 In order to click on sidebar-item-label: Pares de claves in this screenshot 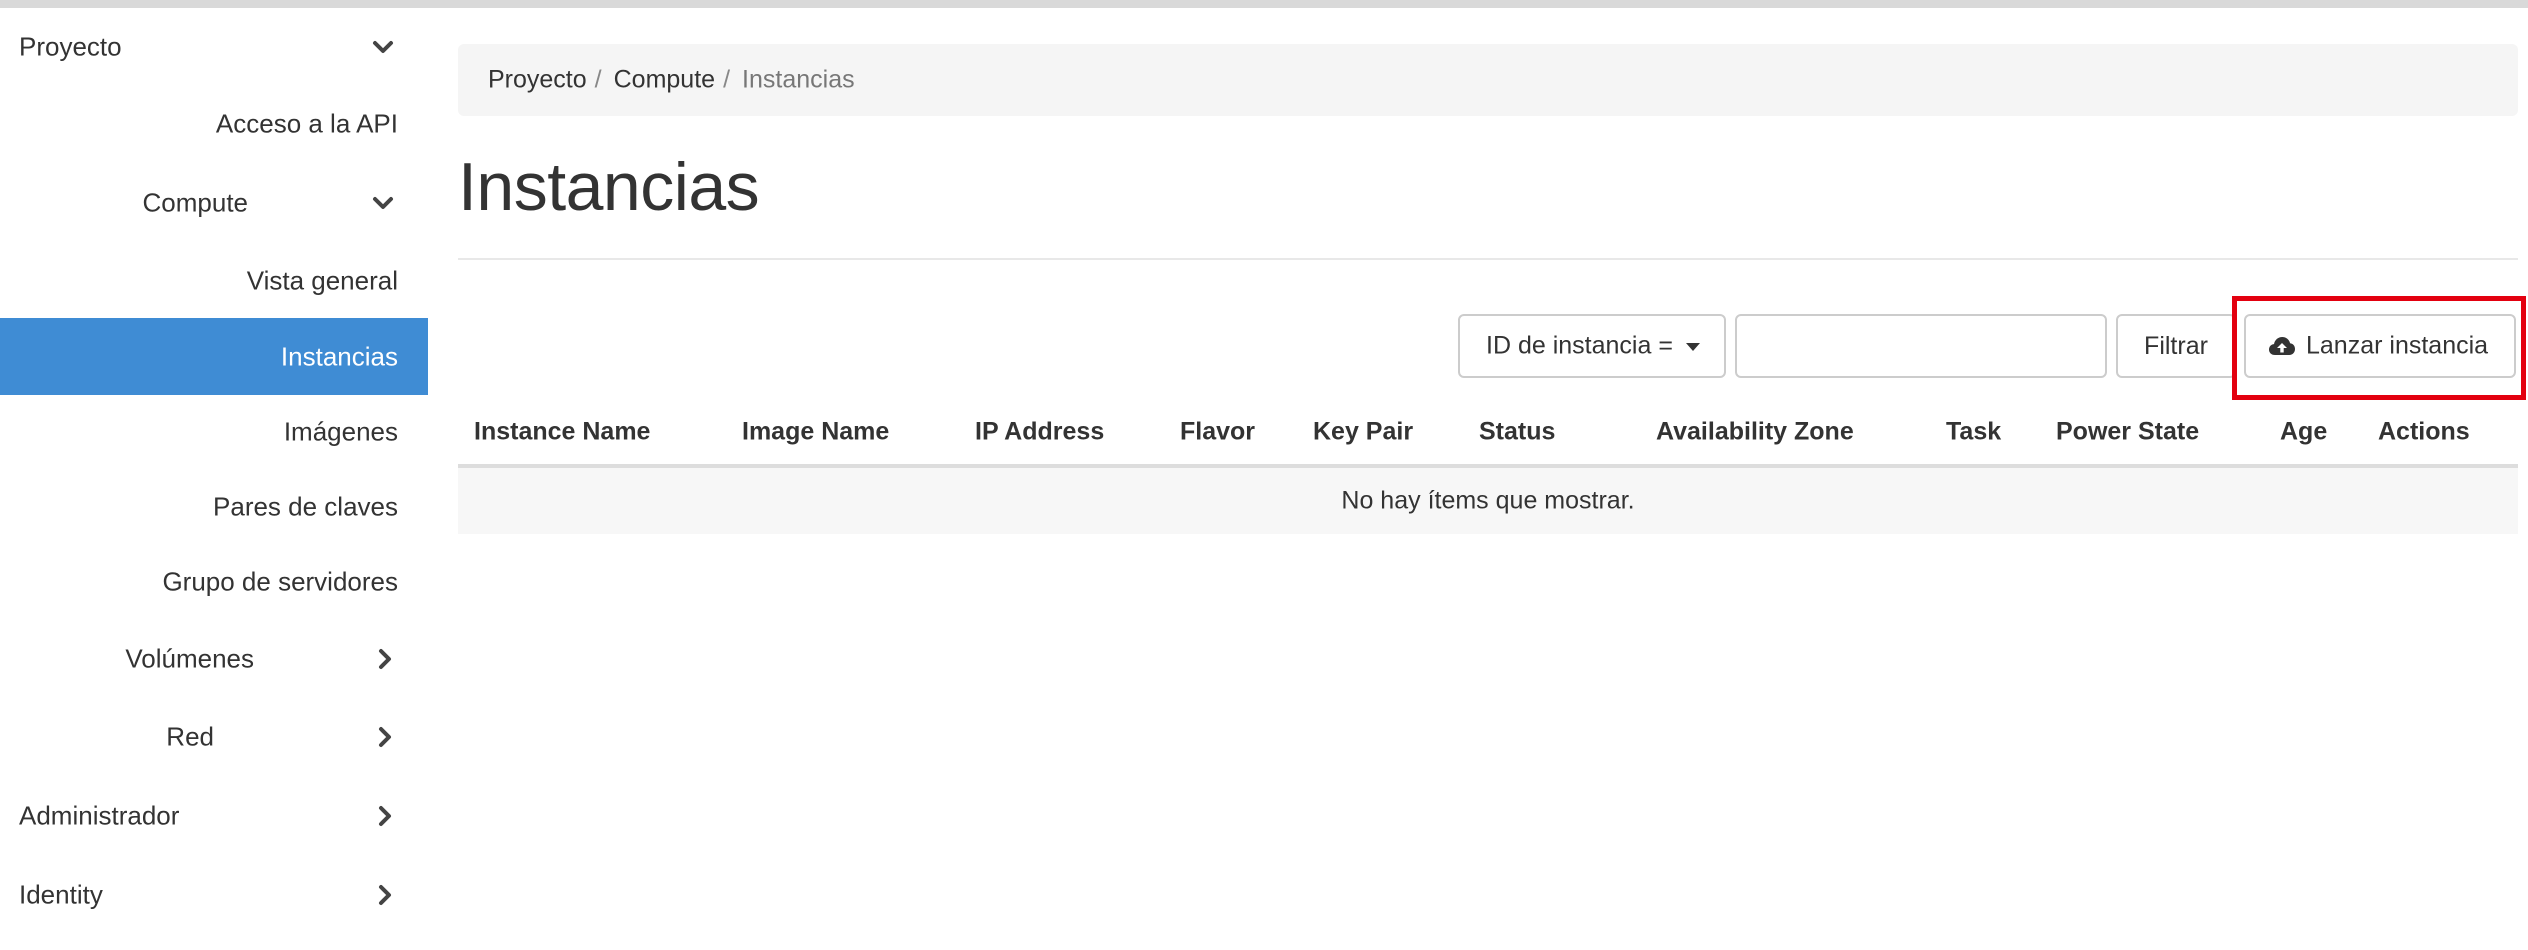, I will do `click(305, 506)`.